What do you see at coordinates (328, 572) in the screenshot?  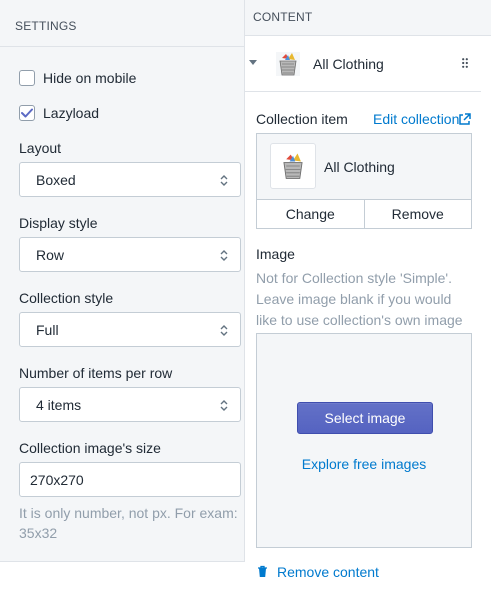 I see `remove-content-link: Remove content` at bounding box center [328, 572].